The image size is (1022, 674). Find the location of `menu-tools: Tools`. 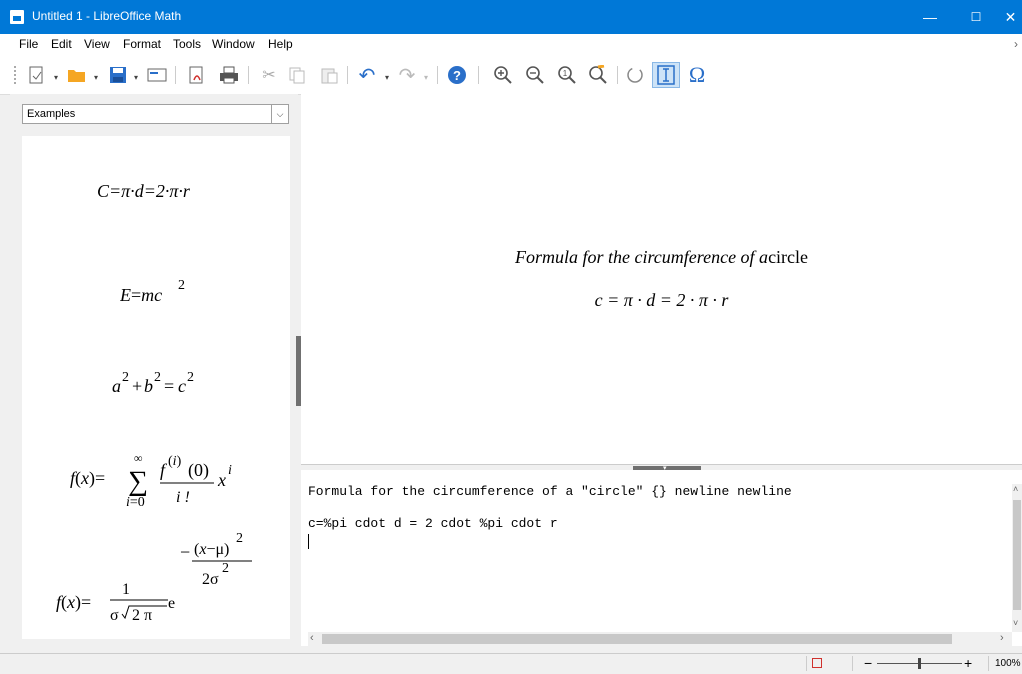

menu-tools: Tools is located at coordinates (187, 44).